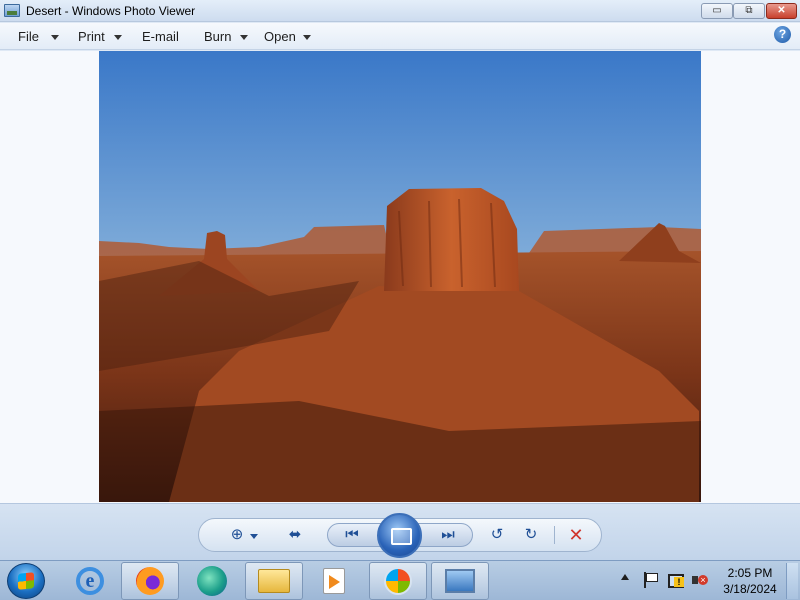  Describe the element at coordinates (554, 535) in the screenshot. I see `controls-divider` at that location.